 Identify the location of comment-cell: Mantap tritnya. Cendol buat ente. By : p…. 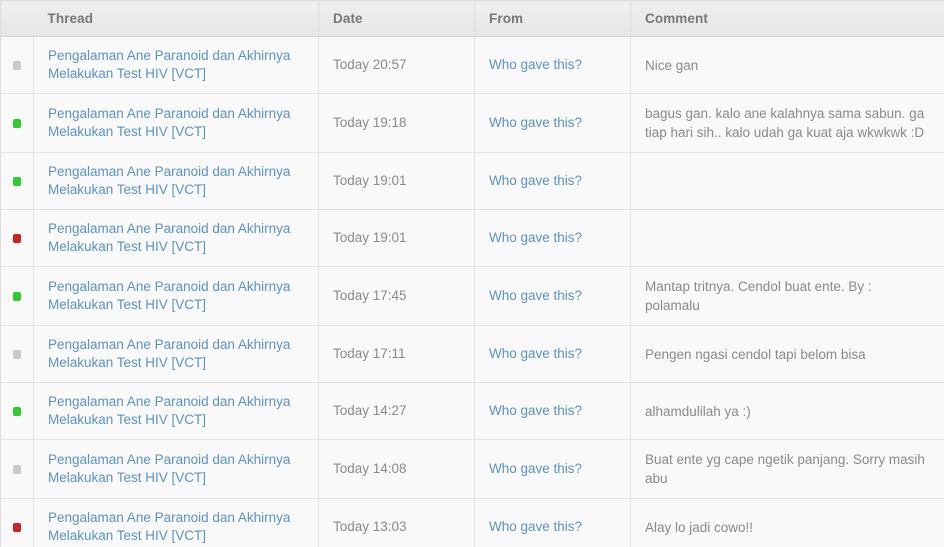
(787, 296).